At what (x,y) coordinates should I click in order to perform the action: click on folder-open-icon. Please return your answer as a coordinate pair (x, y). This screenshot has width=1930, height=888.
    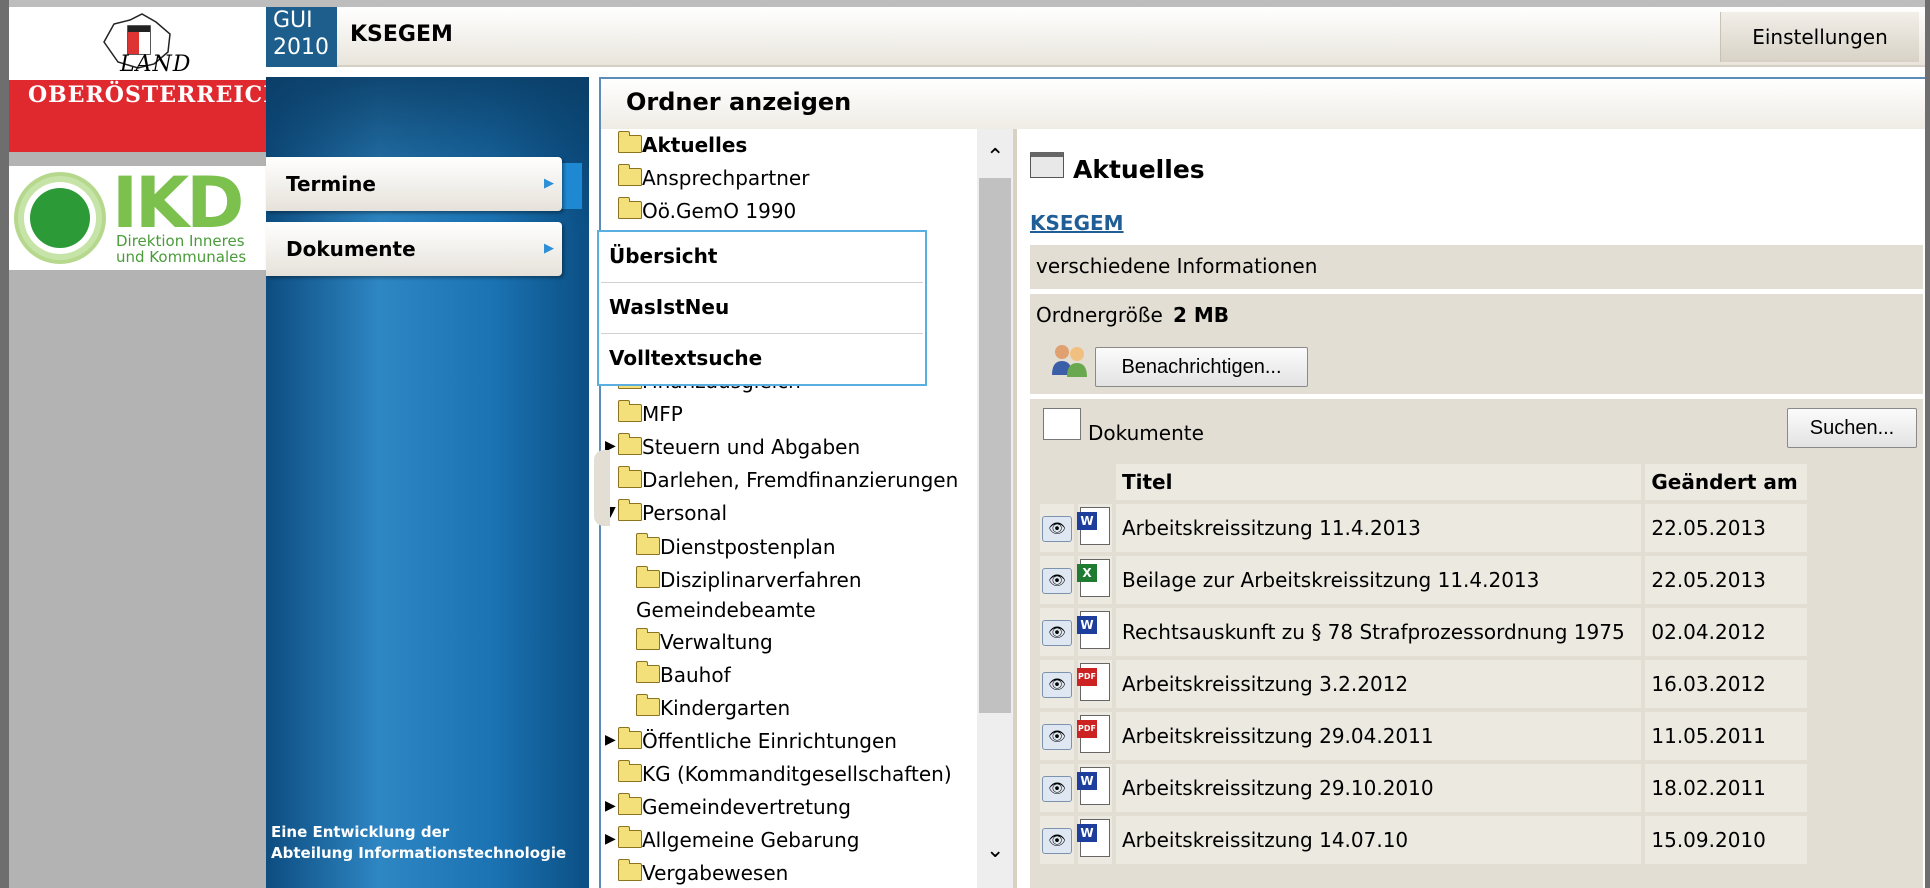
    Looking at the image, I should click on (1047, 165).